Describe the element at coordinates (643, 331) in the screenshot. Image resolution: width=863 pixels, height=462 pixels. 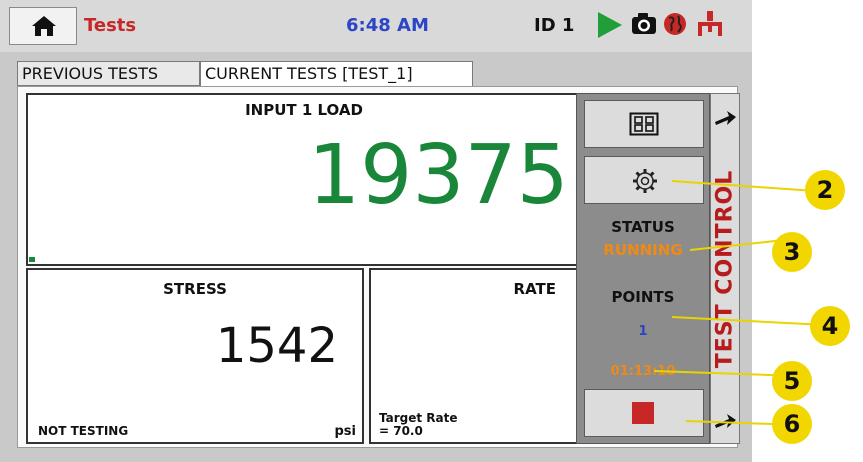
I see `points-value: 1` at that location.